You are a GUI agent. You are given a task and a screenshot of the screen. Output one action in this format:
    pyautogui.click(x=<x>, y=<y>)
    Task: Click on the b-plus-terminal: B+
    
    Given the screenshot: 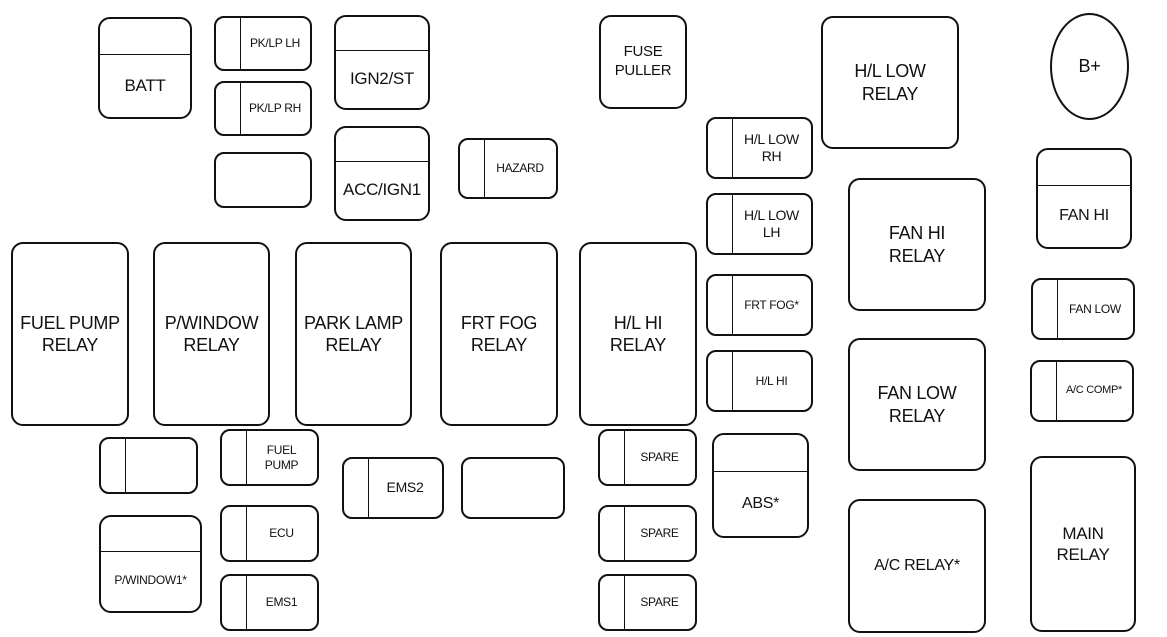 What is the action you would take?
    pyautogui.click(x=1089, y=66)
    